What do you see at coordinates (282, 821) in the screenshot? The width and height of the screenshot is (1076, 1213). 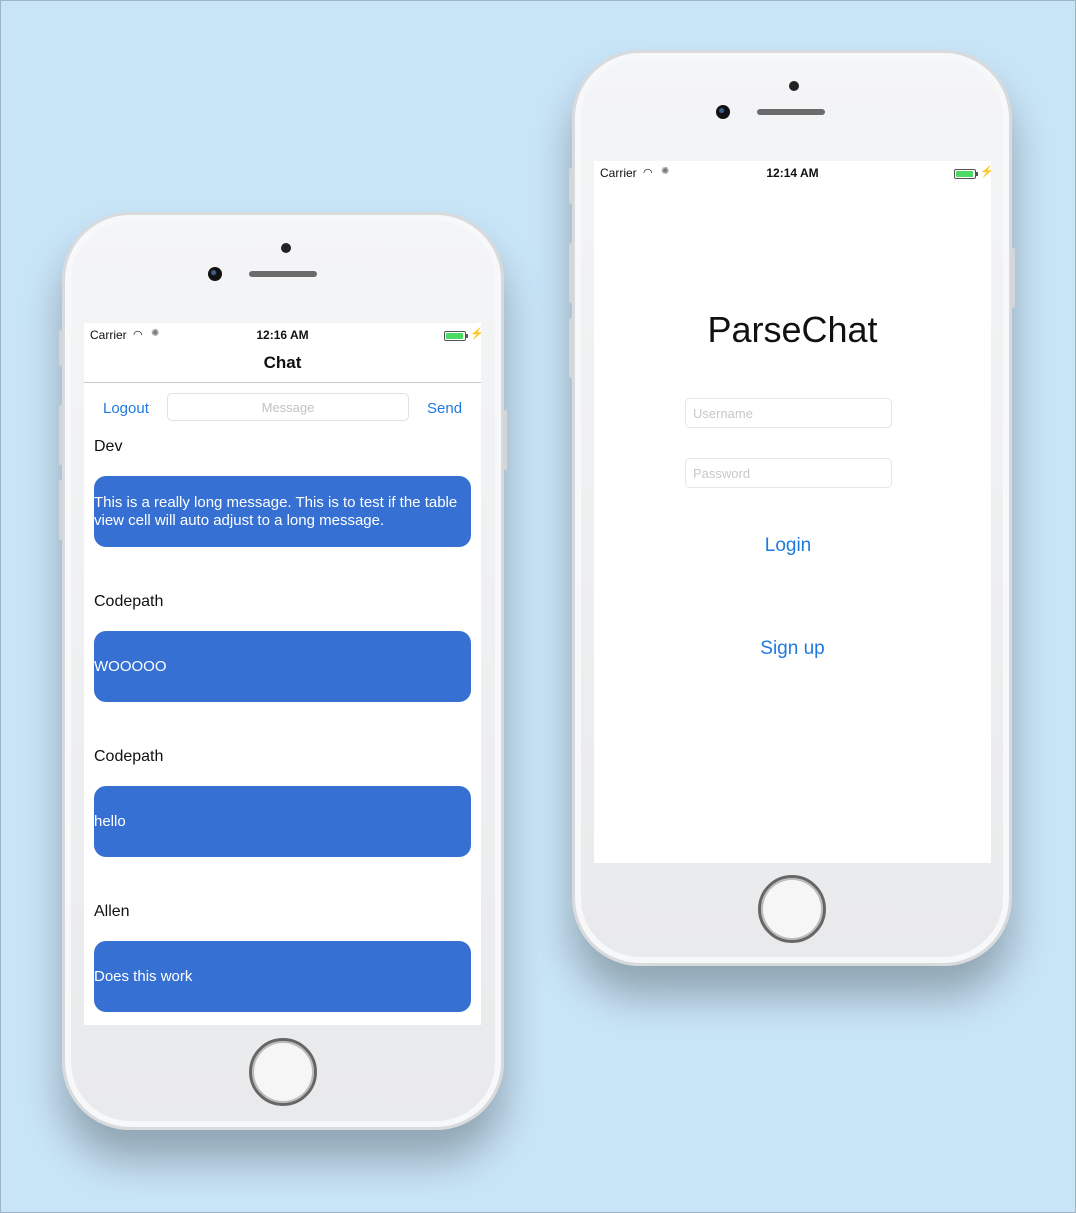 I see `message-bubble: hello` at bounding box center [282, 821].